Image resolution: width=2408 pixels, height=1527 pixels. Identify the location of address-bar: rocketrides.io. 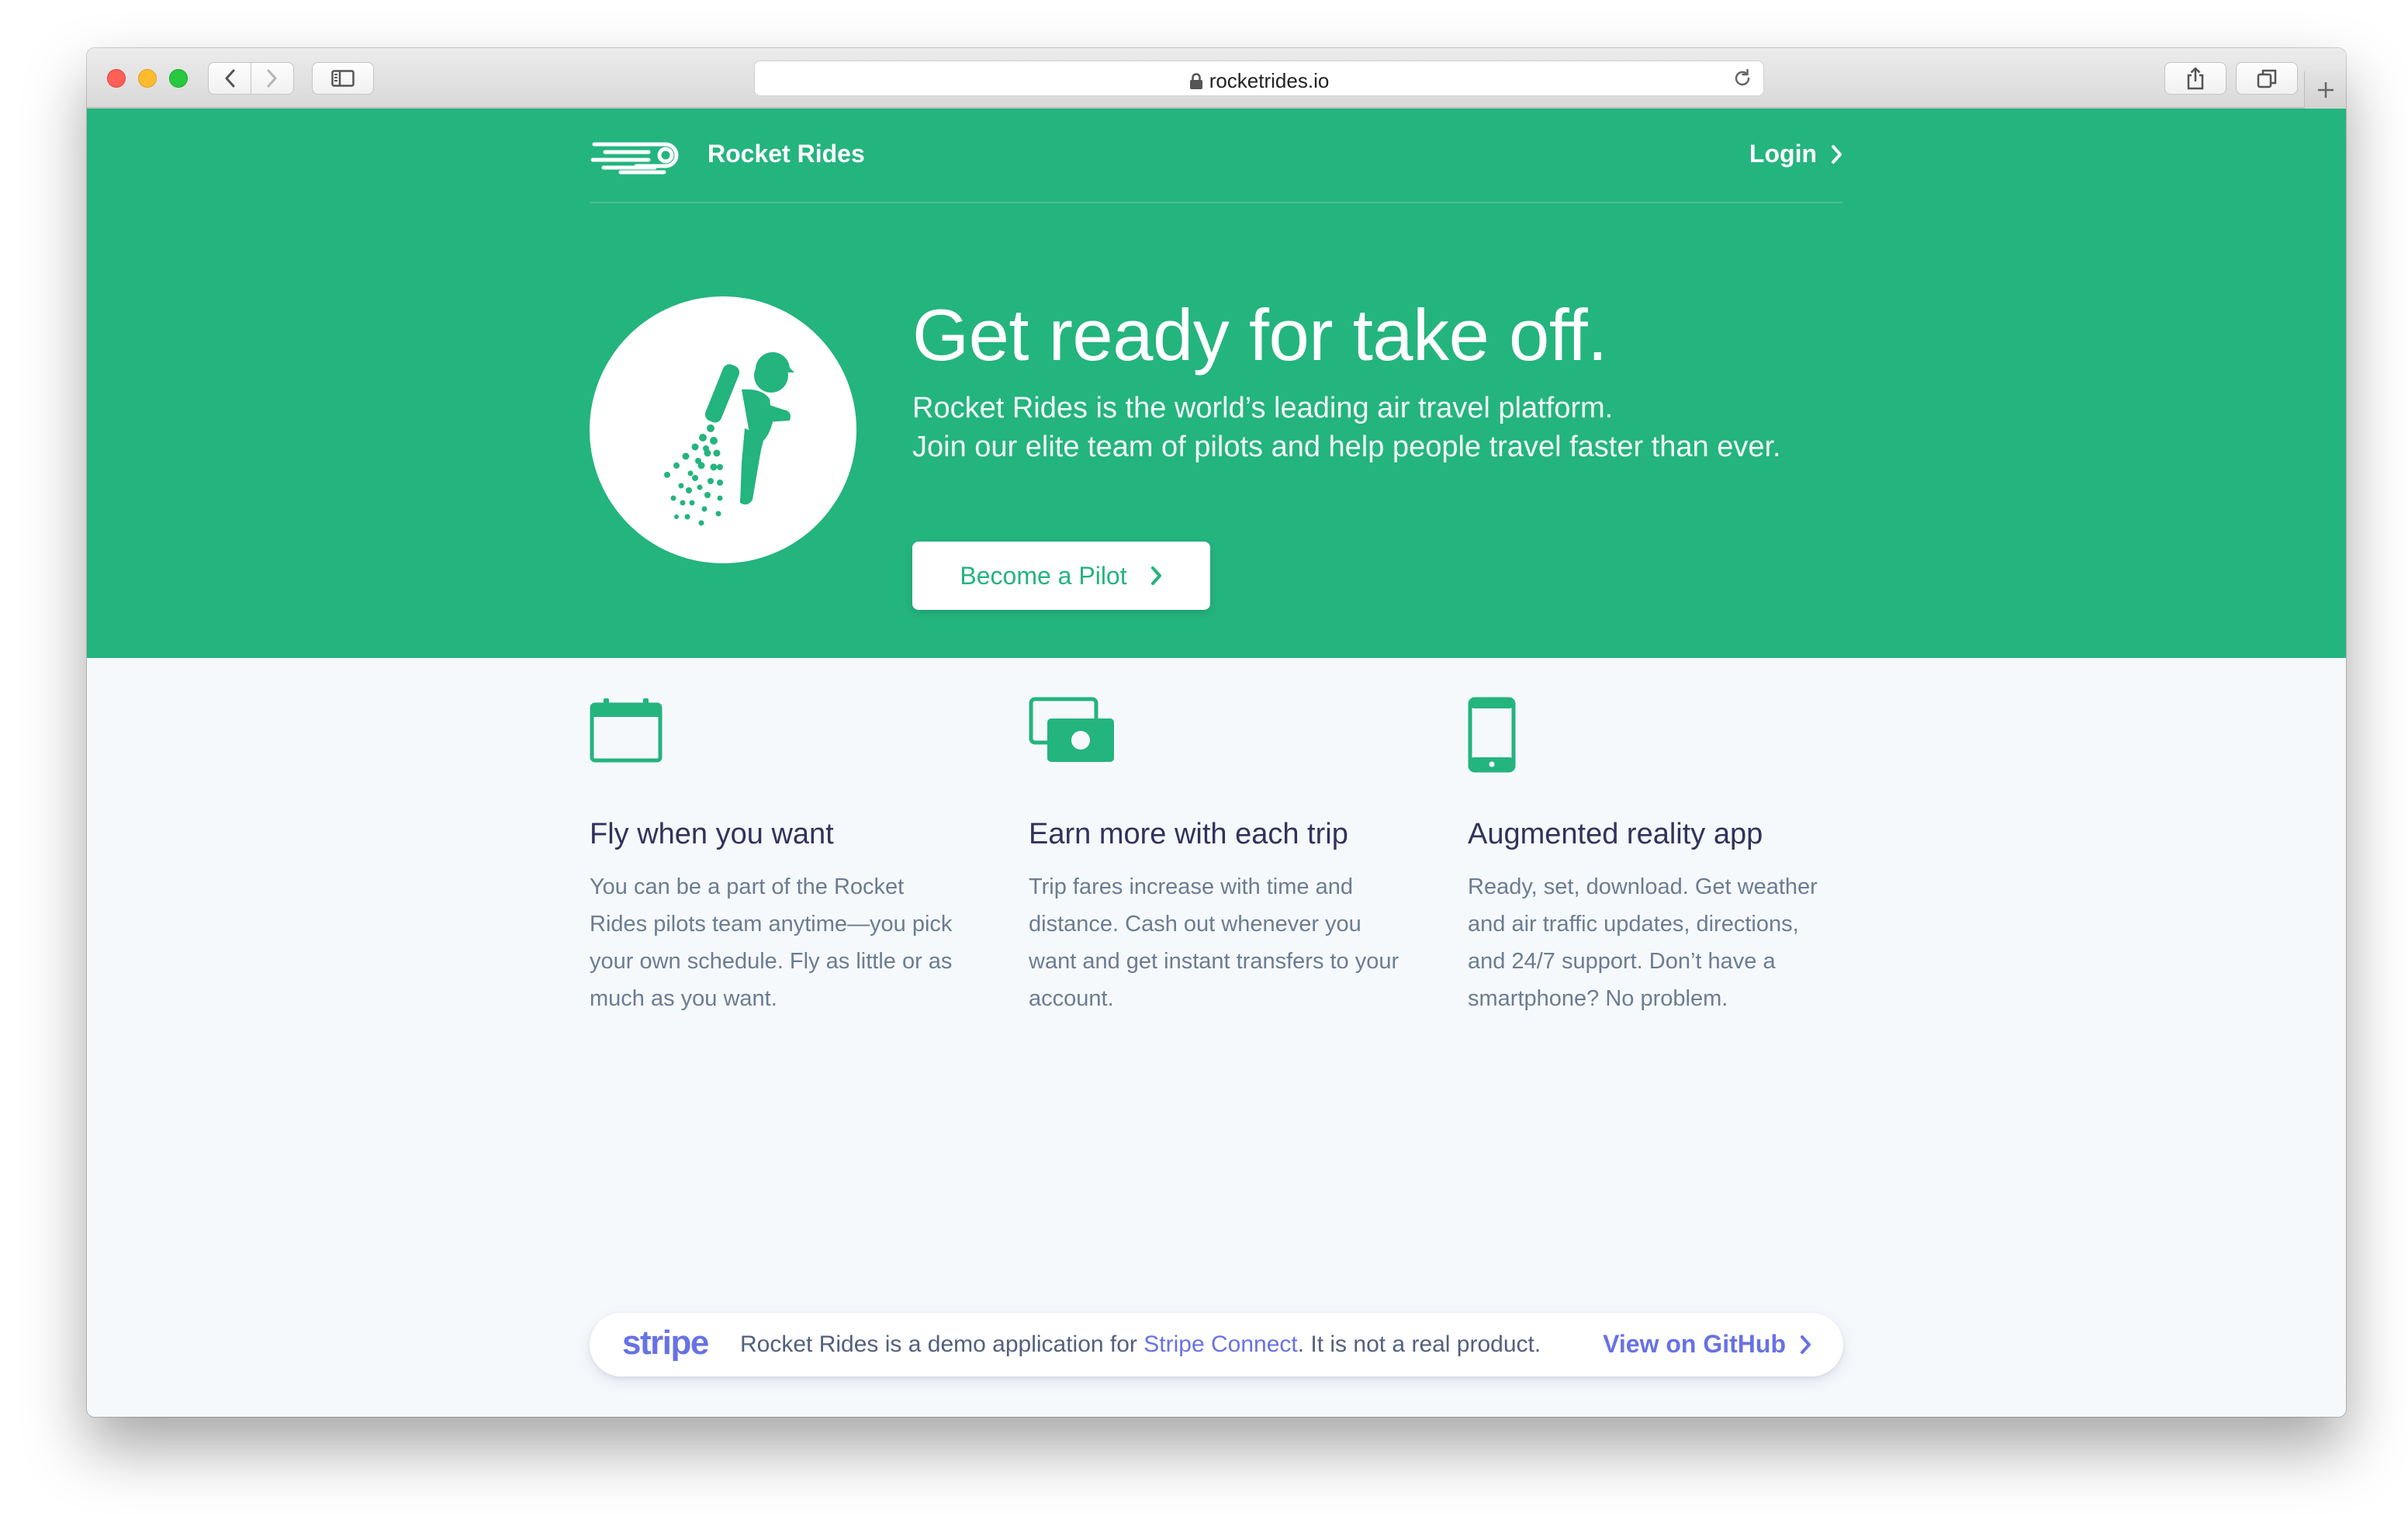
(1259, 78).